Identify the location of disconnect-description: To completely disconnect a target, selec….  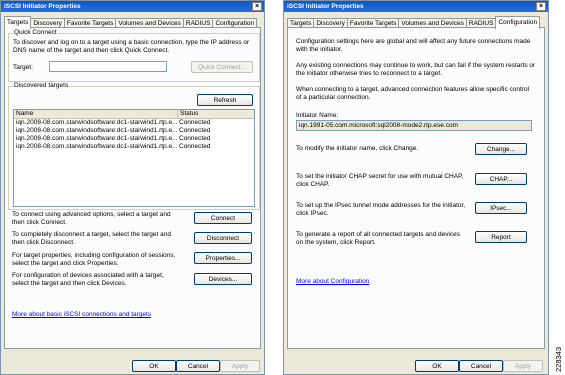
(91, 238).